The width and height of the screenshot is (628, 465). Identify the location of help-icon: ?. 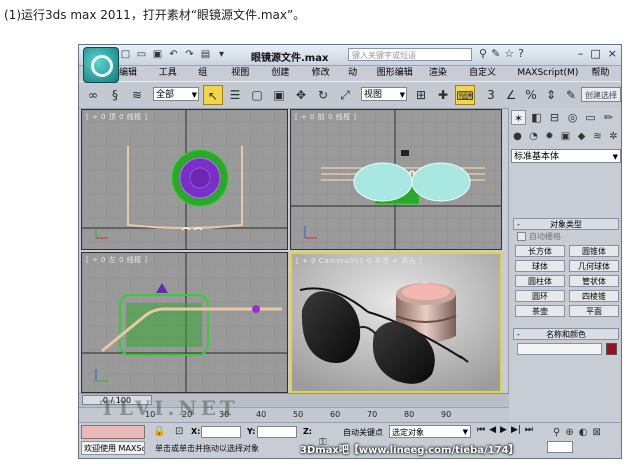
(521, 53).